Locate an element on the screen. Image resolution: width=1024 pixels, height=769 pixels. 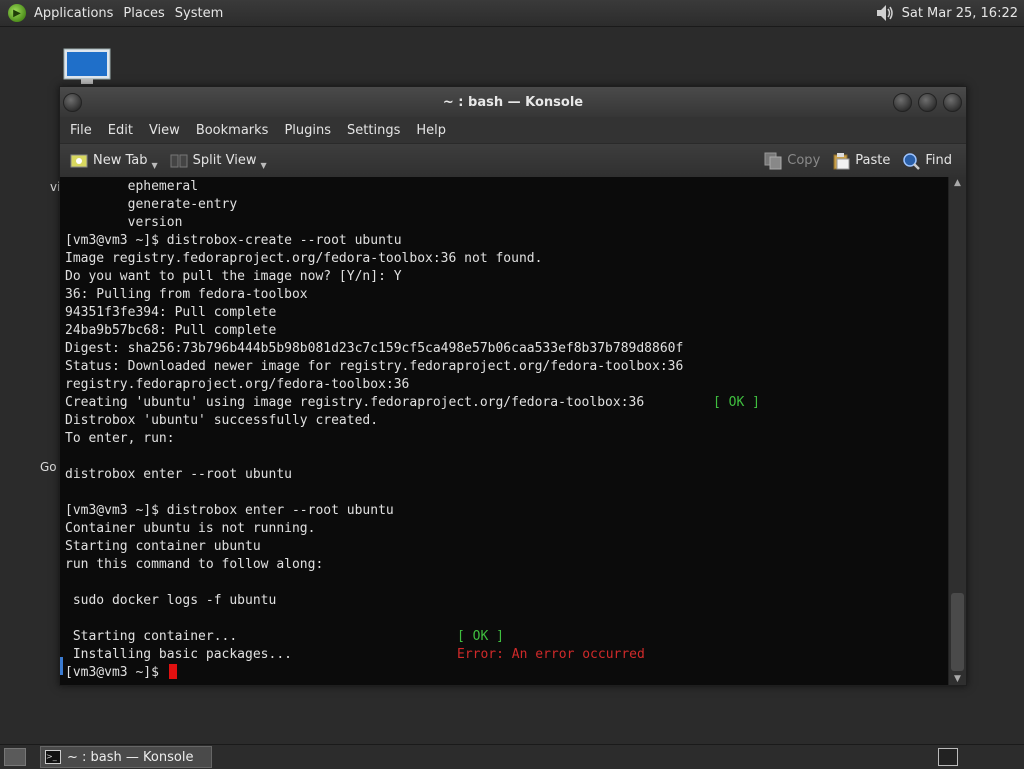
status-error-text: Error: An error occurred is located at coordinates (551, 654).